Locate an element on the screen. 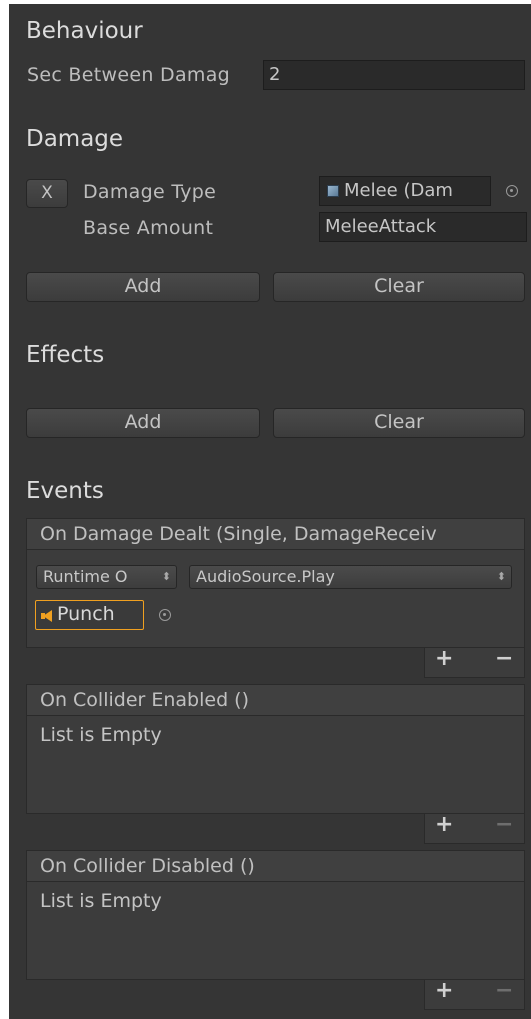 This screenshot has height=1019, width=531. effects-heading: Effects is located at coordinates (65, 355).